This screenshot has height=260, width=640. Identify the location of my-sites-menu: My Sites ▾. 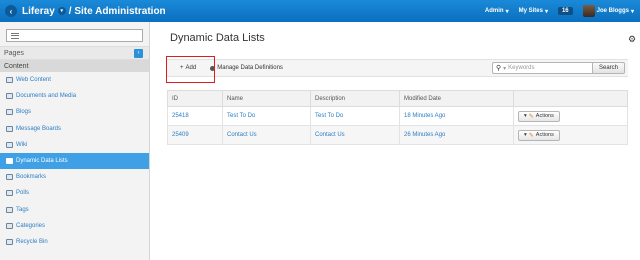
(533, 11).